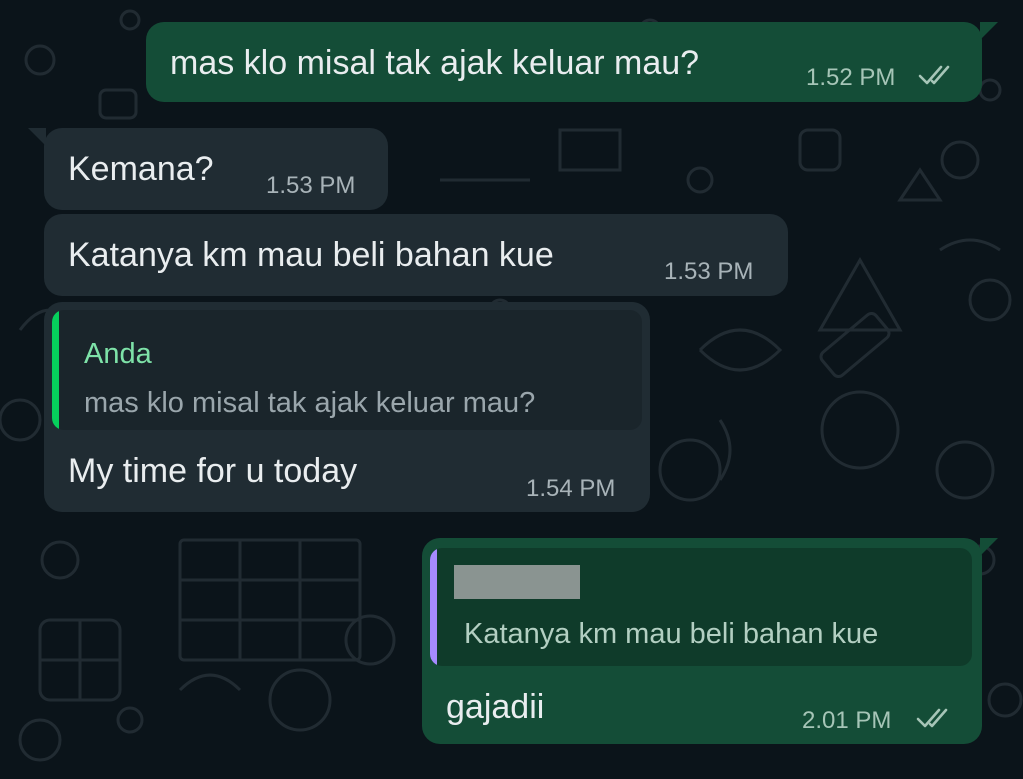 The image size is (1023, 779). Describe the element at coordinates (435, 63) in the screenshot. I see `message-text: mas klo misal tak ajak keluar mau?` at that location.